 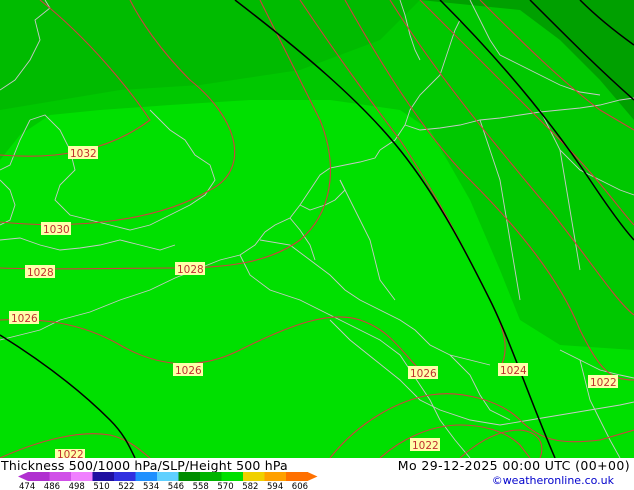 I want to click on legend-tick-label: 474, so click(x=27, y=486).